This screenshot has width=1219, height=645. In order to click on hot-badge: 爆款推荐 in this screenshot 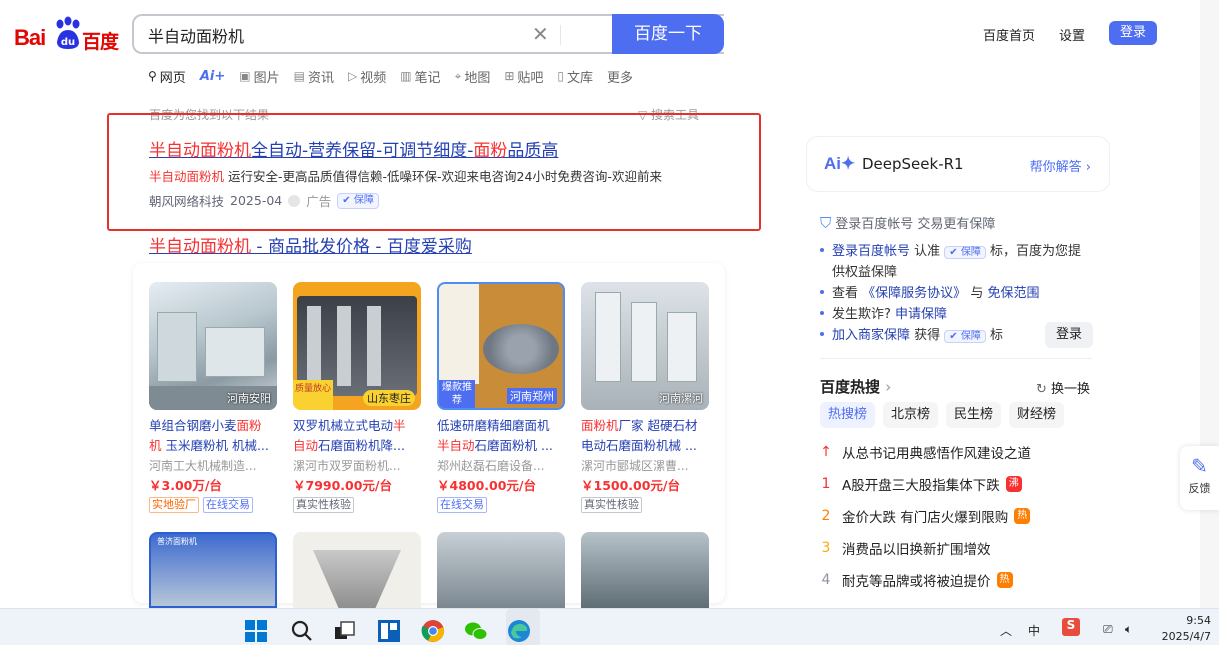, I will do `click(457, 394)`.